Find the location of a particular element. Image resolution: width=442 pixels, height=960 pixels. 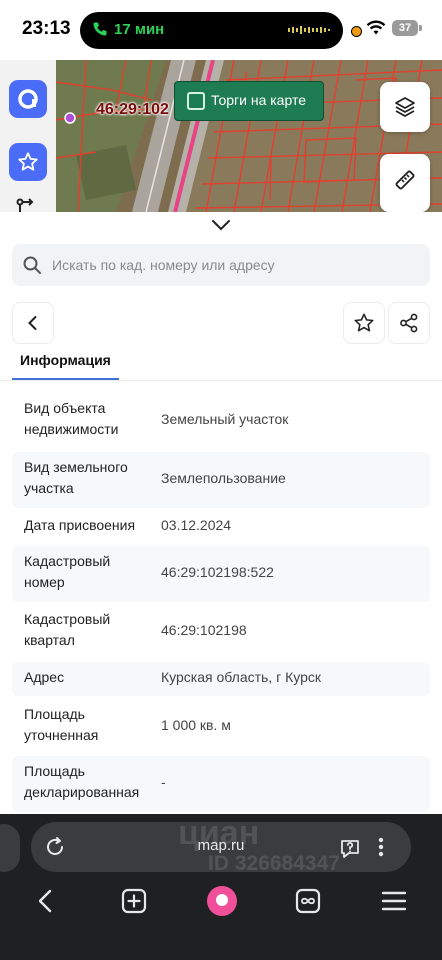

info-row-assign-date: Дата присвоения 03.12.2024 is located at coordinates (221, 527).